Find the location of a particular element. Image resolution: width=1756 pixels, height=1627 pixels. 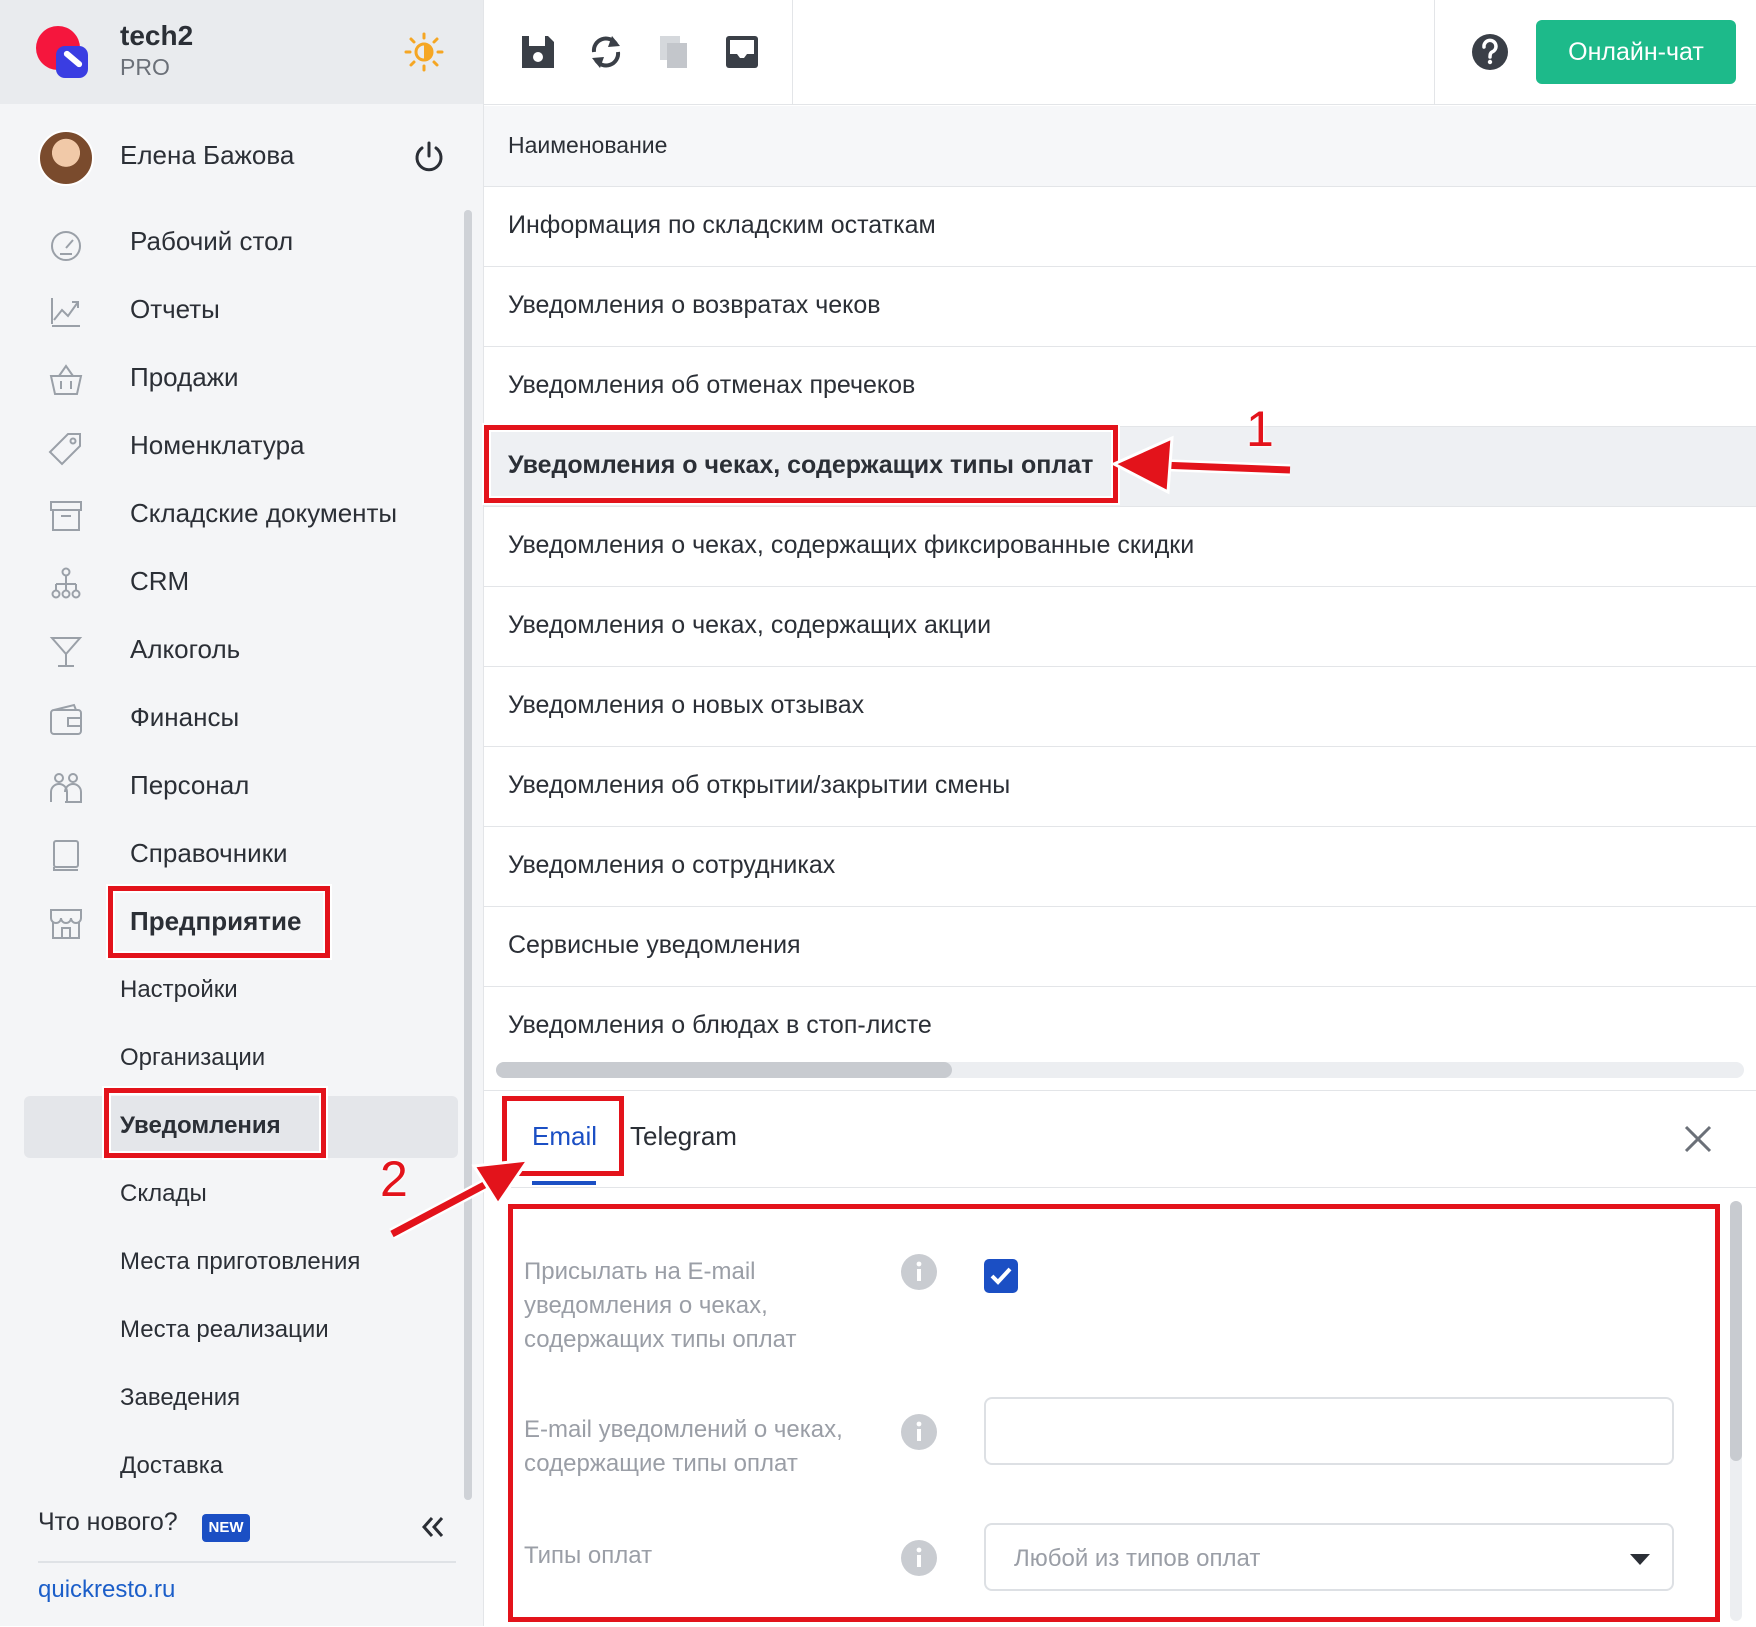

row-label: Уведомления об отменах пречеков is located at coordinates (712, 385).